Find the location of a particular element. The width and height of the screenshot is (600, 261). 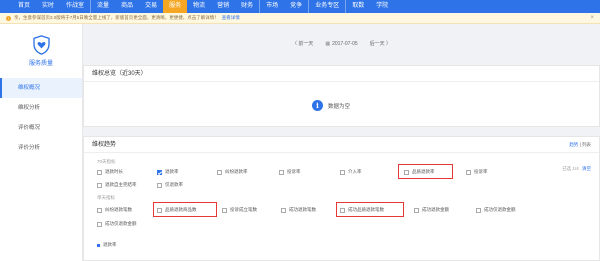

nav-item-home: 首页 is located at coordinates (24, 6).